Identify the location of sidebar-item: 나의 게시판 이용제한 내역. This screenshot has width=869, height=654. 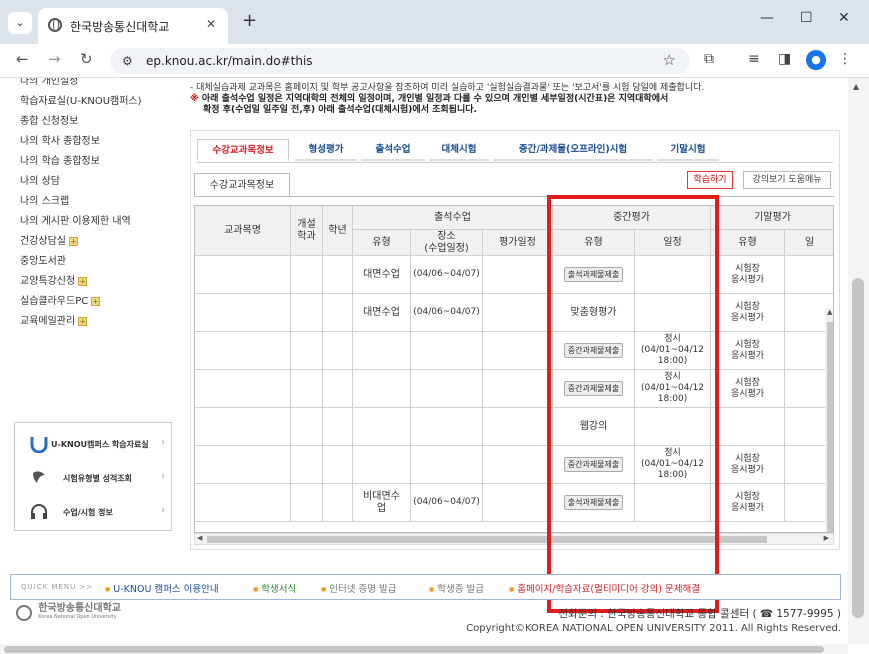
(75, 219).